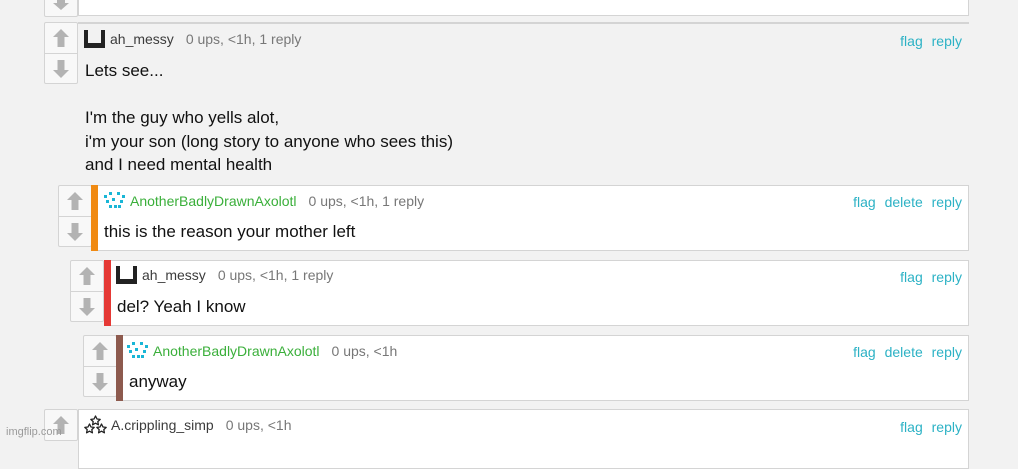  I want to click on comment-line, so click(269, 95).